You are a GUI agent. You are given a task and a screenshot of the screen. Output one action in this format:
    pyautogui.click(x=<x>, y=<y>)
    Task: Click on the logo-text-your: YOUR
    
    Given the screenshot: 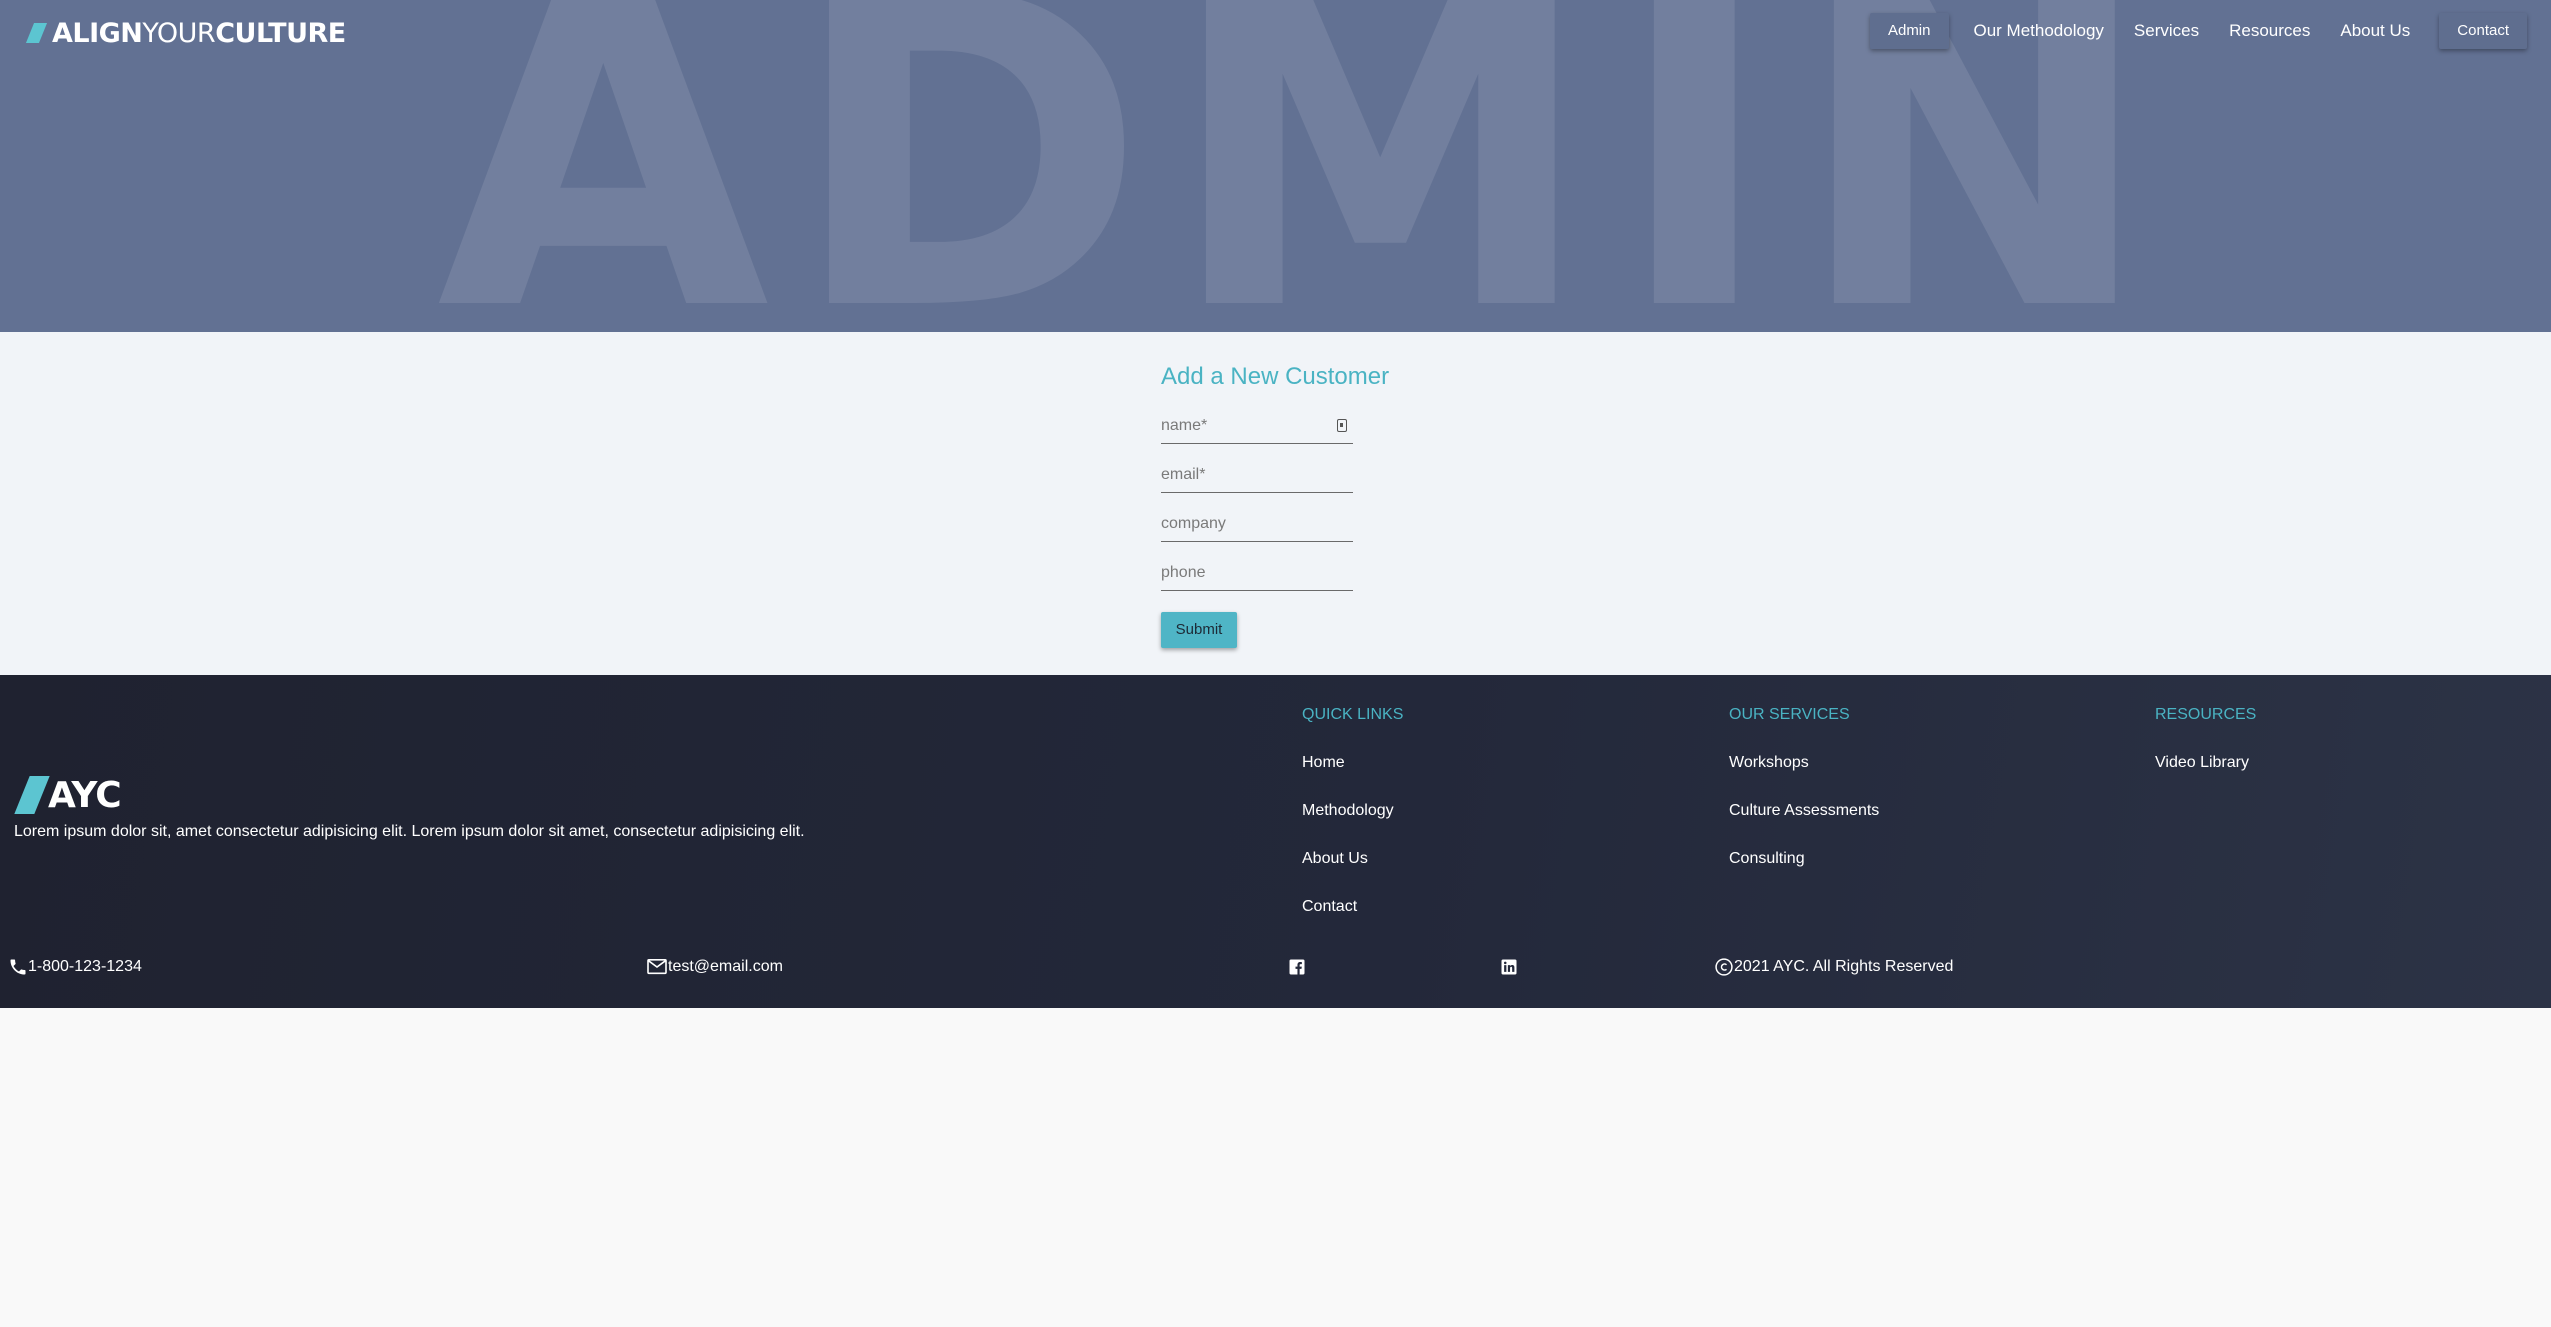 What is the action you would take?
    pyautogui.click(x=179, y=33)
    